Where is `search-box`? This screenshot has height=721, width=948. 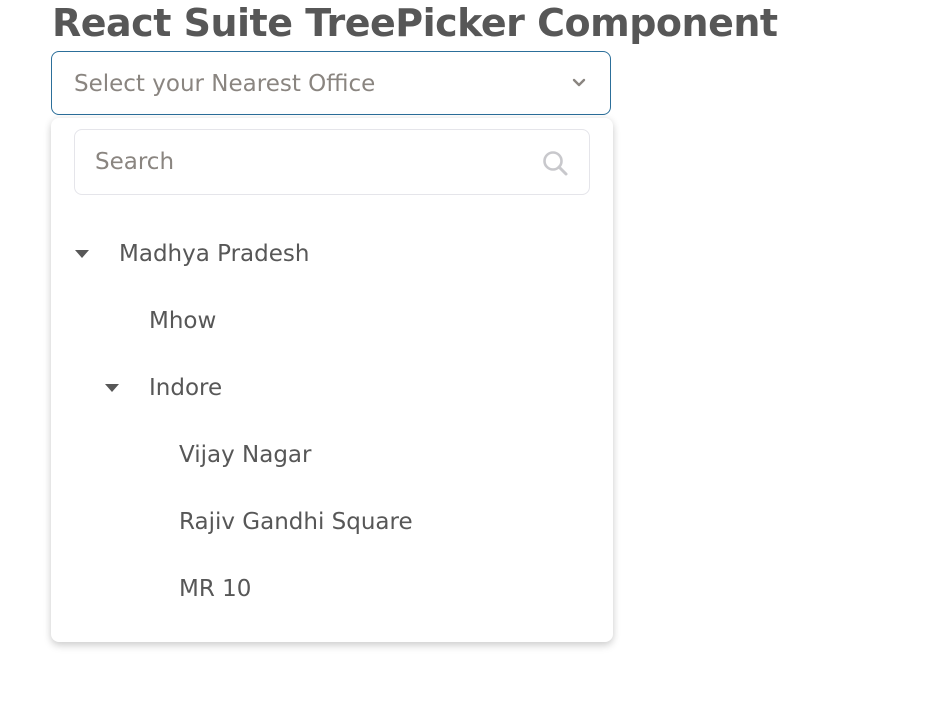
search-box is located at coordinates (332, 162).